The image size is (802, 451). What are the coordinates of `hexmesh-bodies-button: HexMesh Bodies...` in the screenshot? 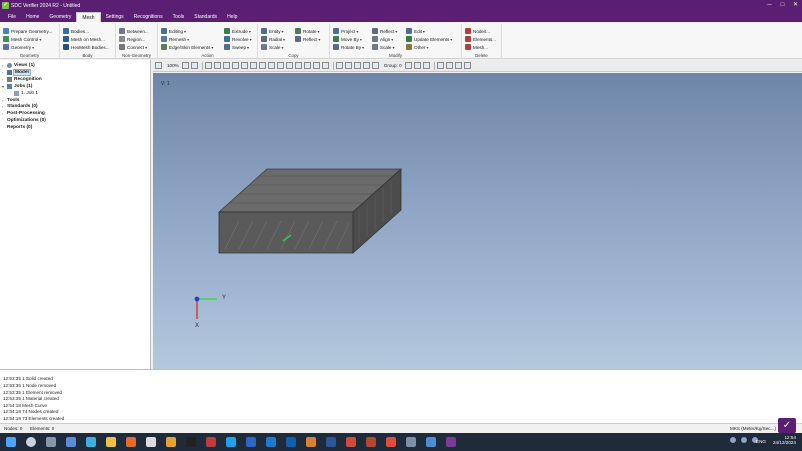 It's located at (86, 47).